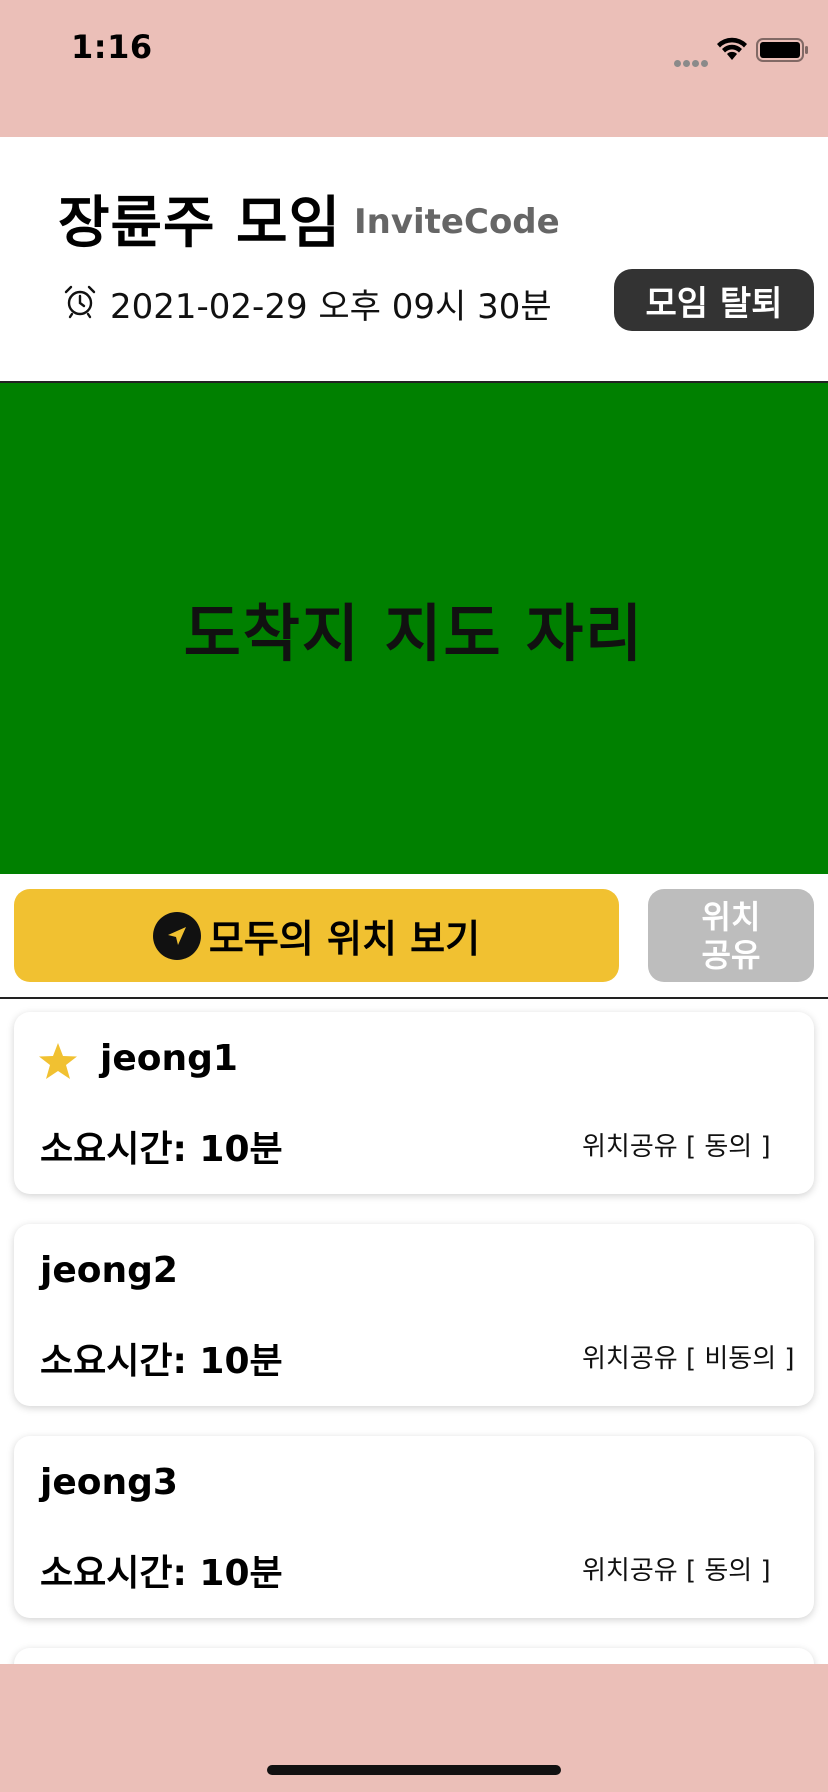  I want to click on map-placeholder-label: 도착지 지도 자리, so click(414, 633).